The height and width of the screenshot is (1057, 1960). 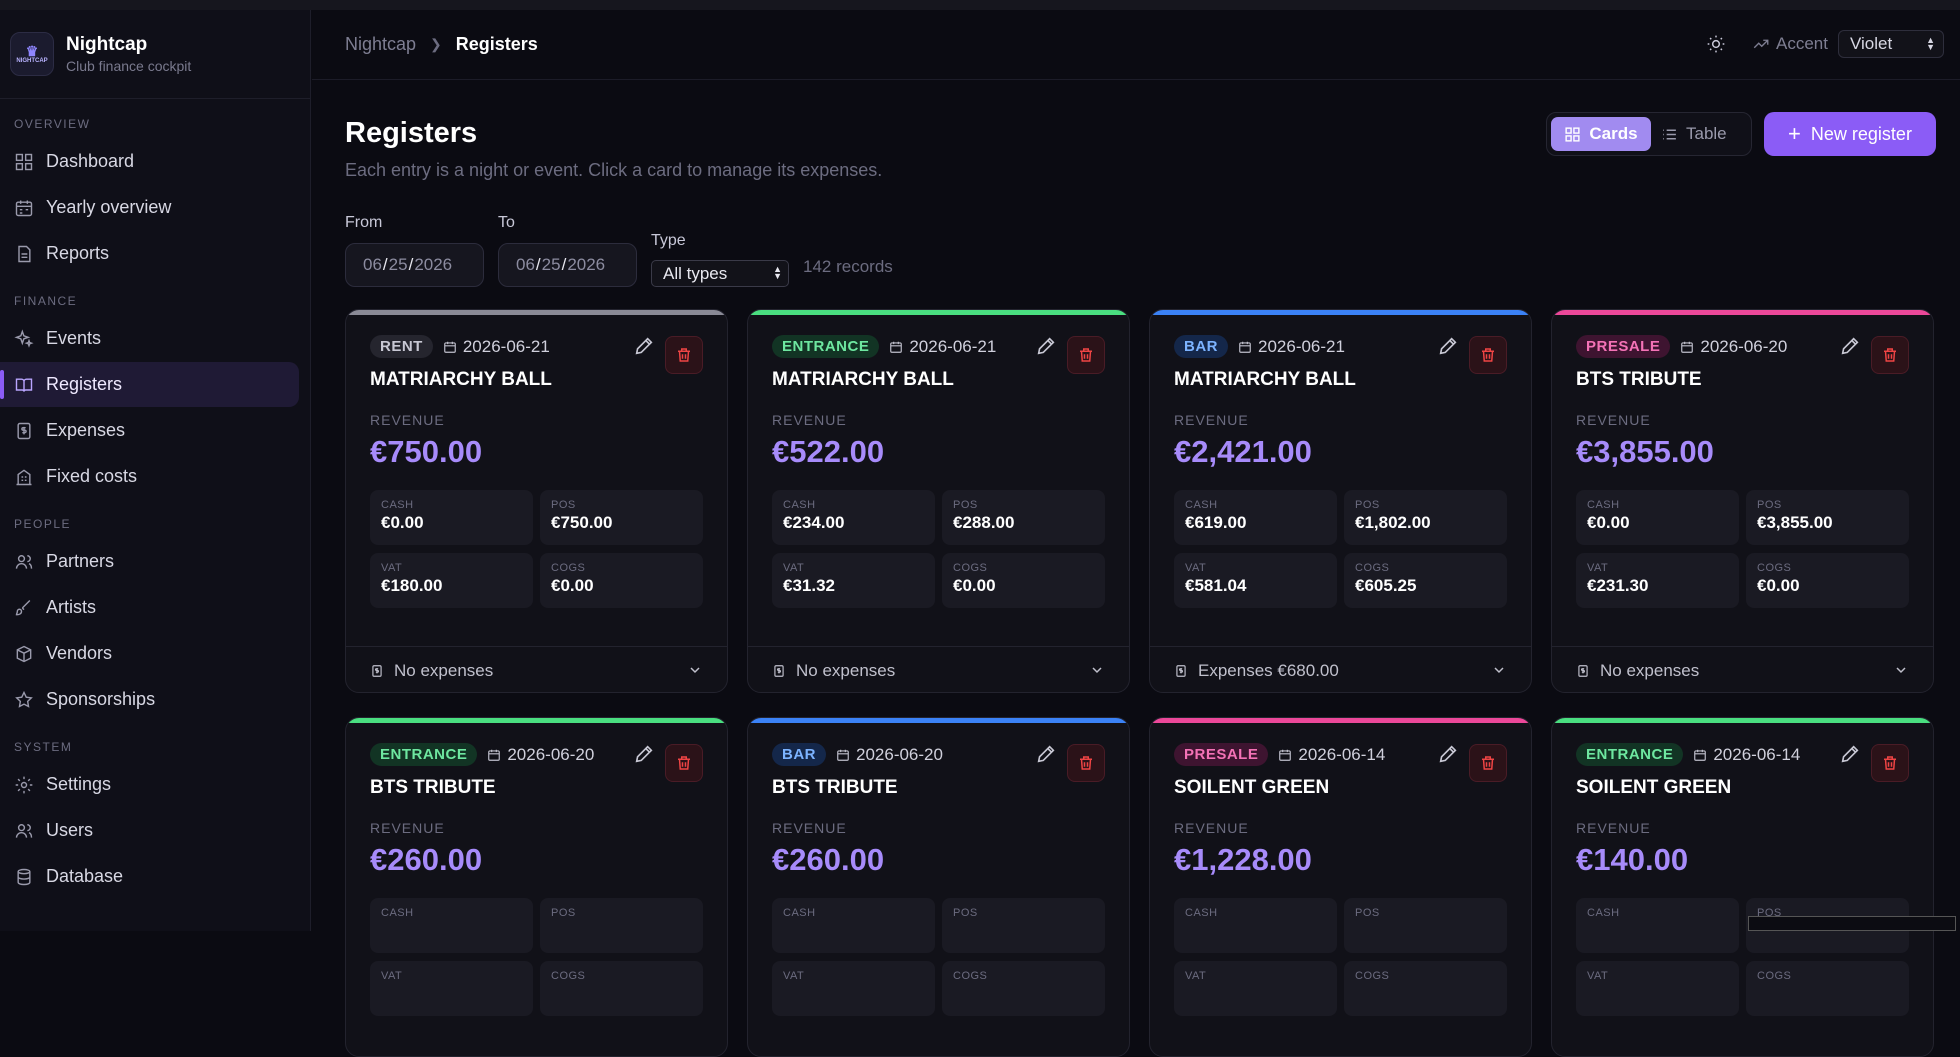 I want to click on sidebar-item-fixed-costs: Fixed costs, so click(x=149, y=476).